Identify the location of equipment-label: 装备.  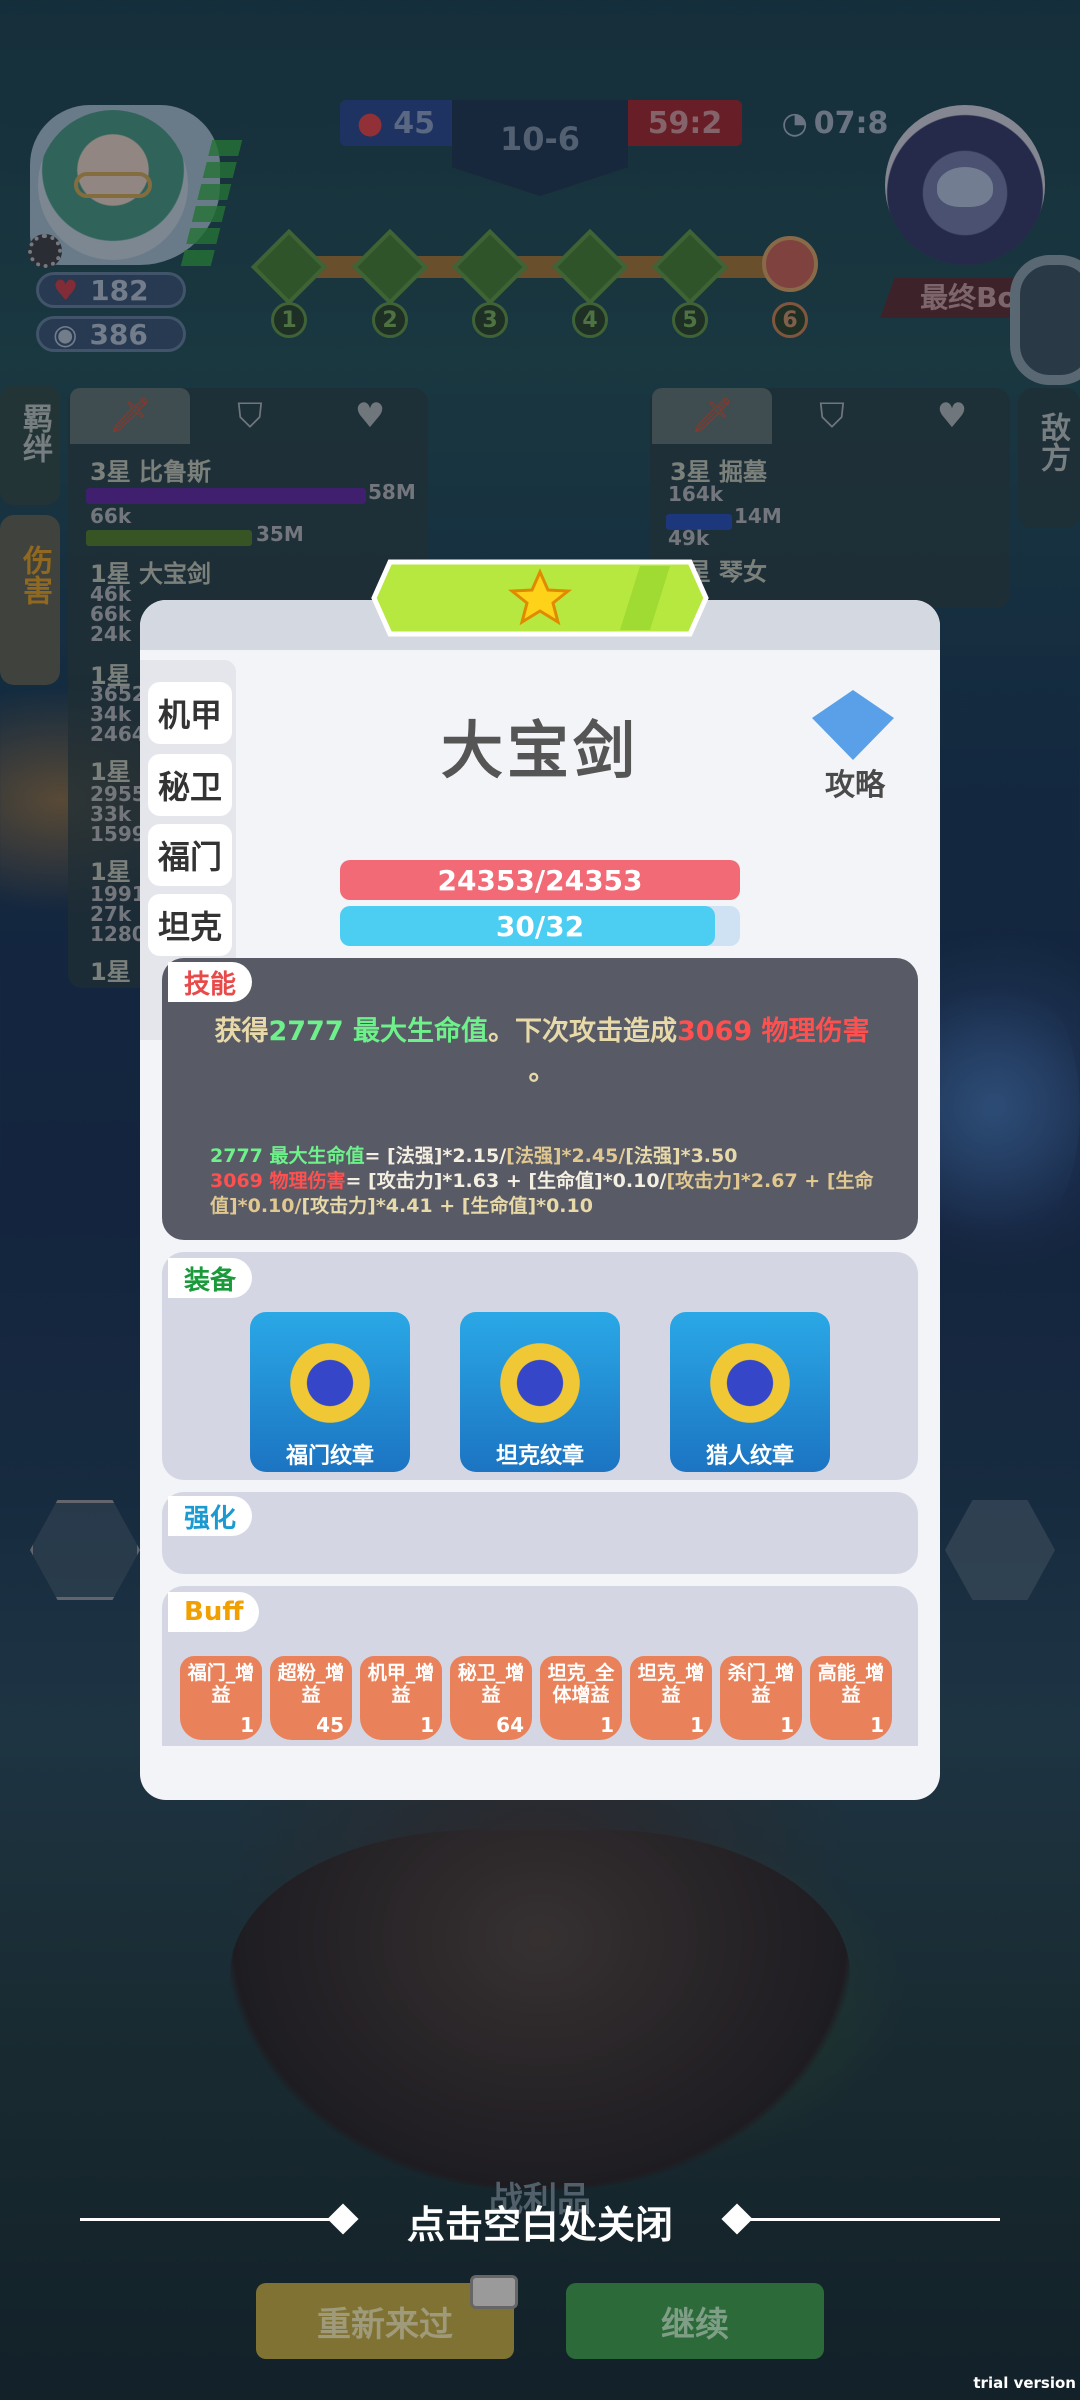
(210, 1278).